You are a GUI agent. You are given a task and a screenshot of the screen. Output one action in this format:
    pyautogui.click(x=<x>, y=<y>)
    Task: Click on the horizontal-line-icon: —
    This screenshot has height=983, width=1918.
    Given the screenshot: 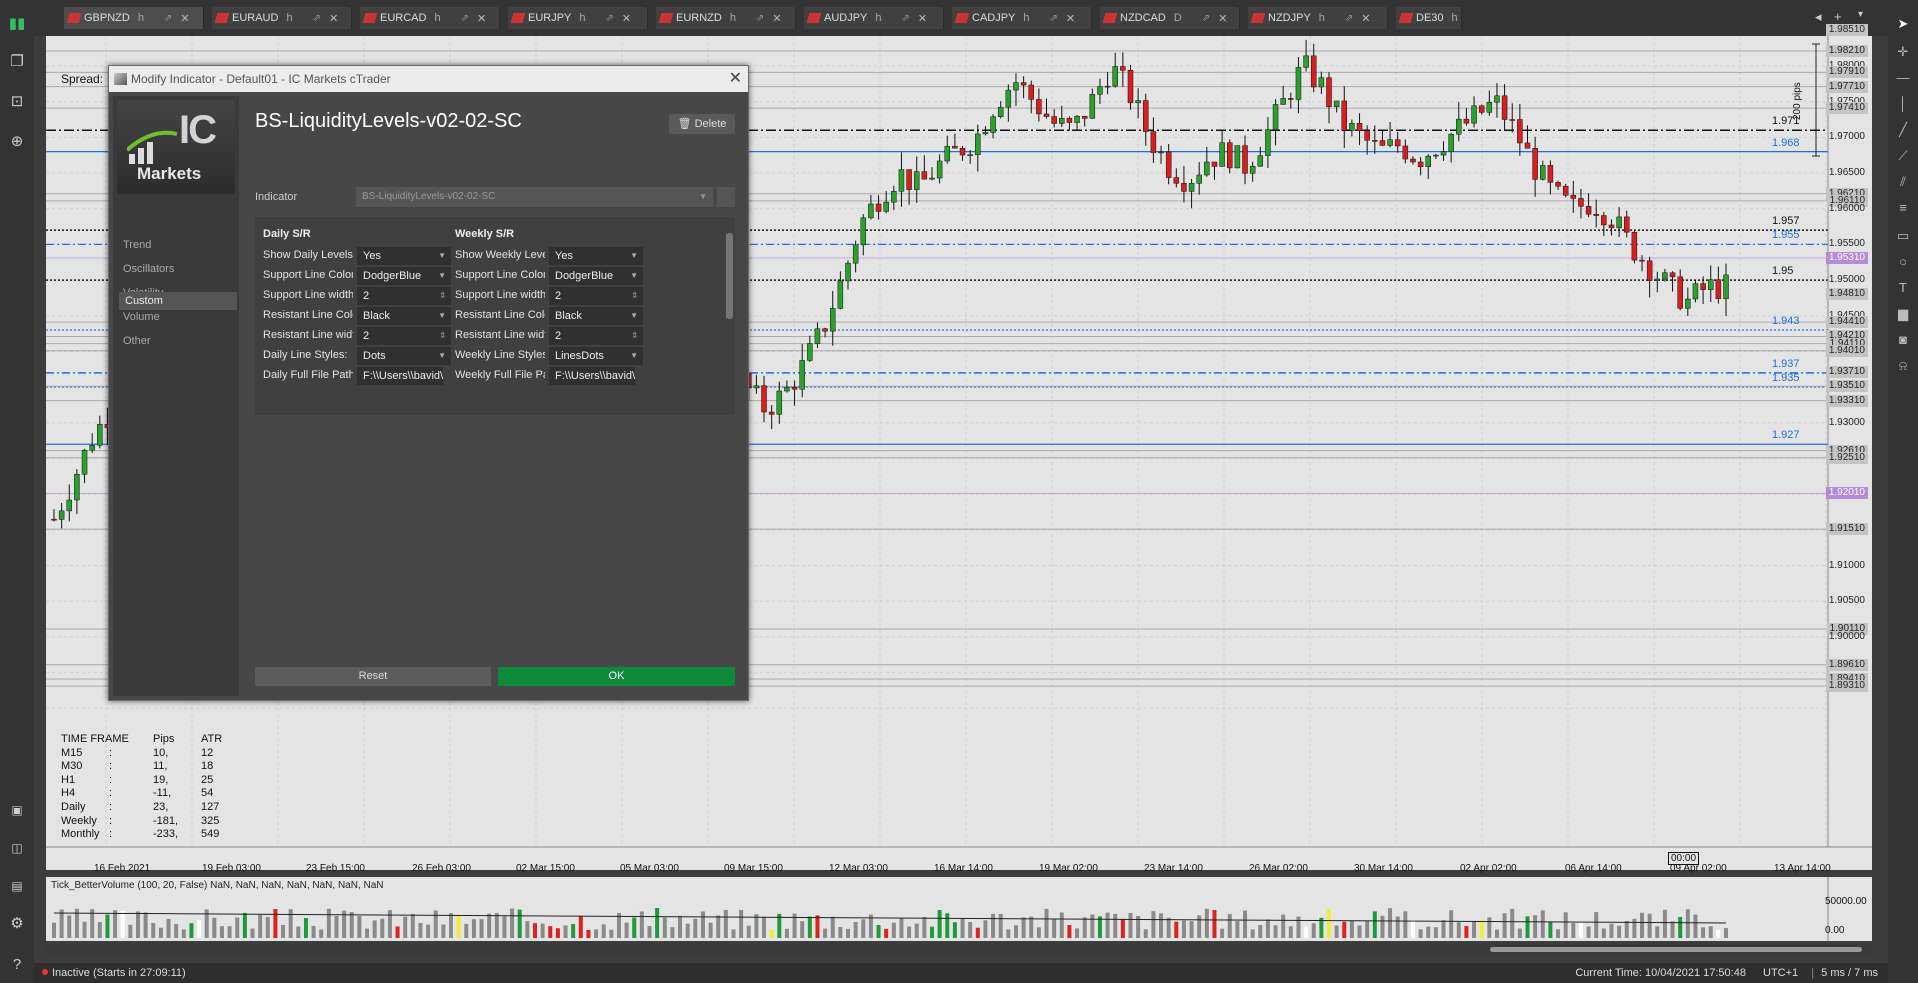 What is the action you would take?
    pyautogui.click(x=1903, y=78)
    